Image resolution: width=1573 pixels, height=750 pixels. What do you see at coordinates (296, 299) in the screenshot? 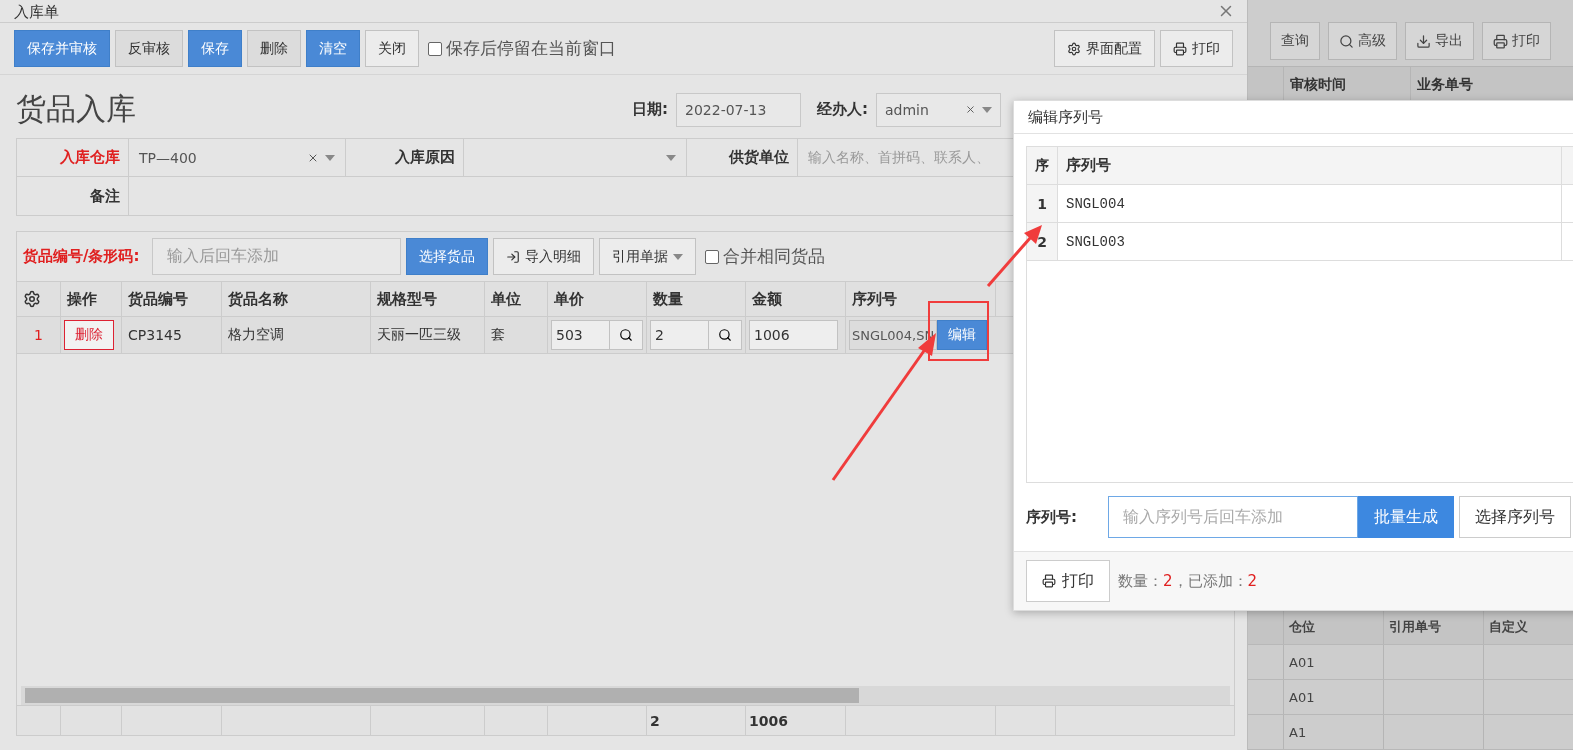
I see `column-header: 货品名称` at bounding box center [296, 299].